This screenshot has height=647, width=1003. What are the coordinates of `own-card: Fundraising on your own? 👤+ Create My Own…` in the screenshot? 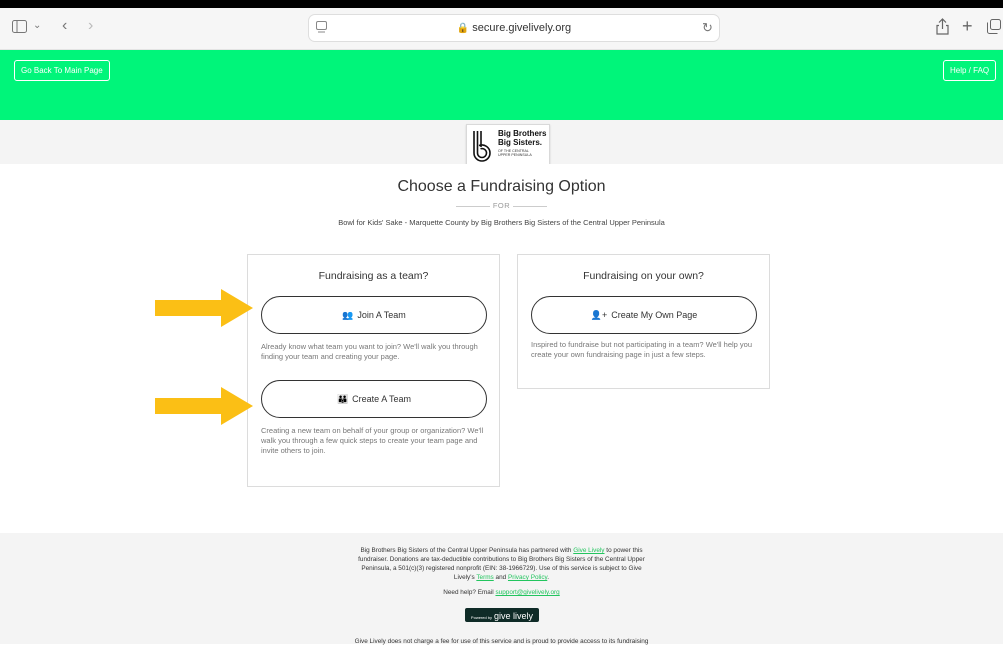 It's located at (643, 321).